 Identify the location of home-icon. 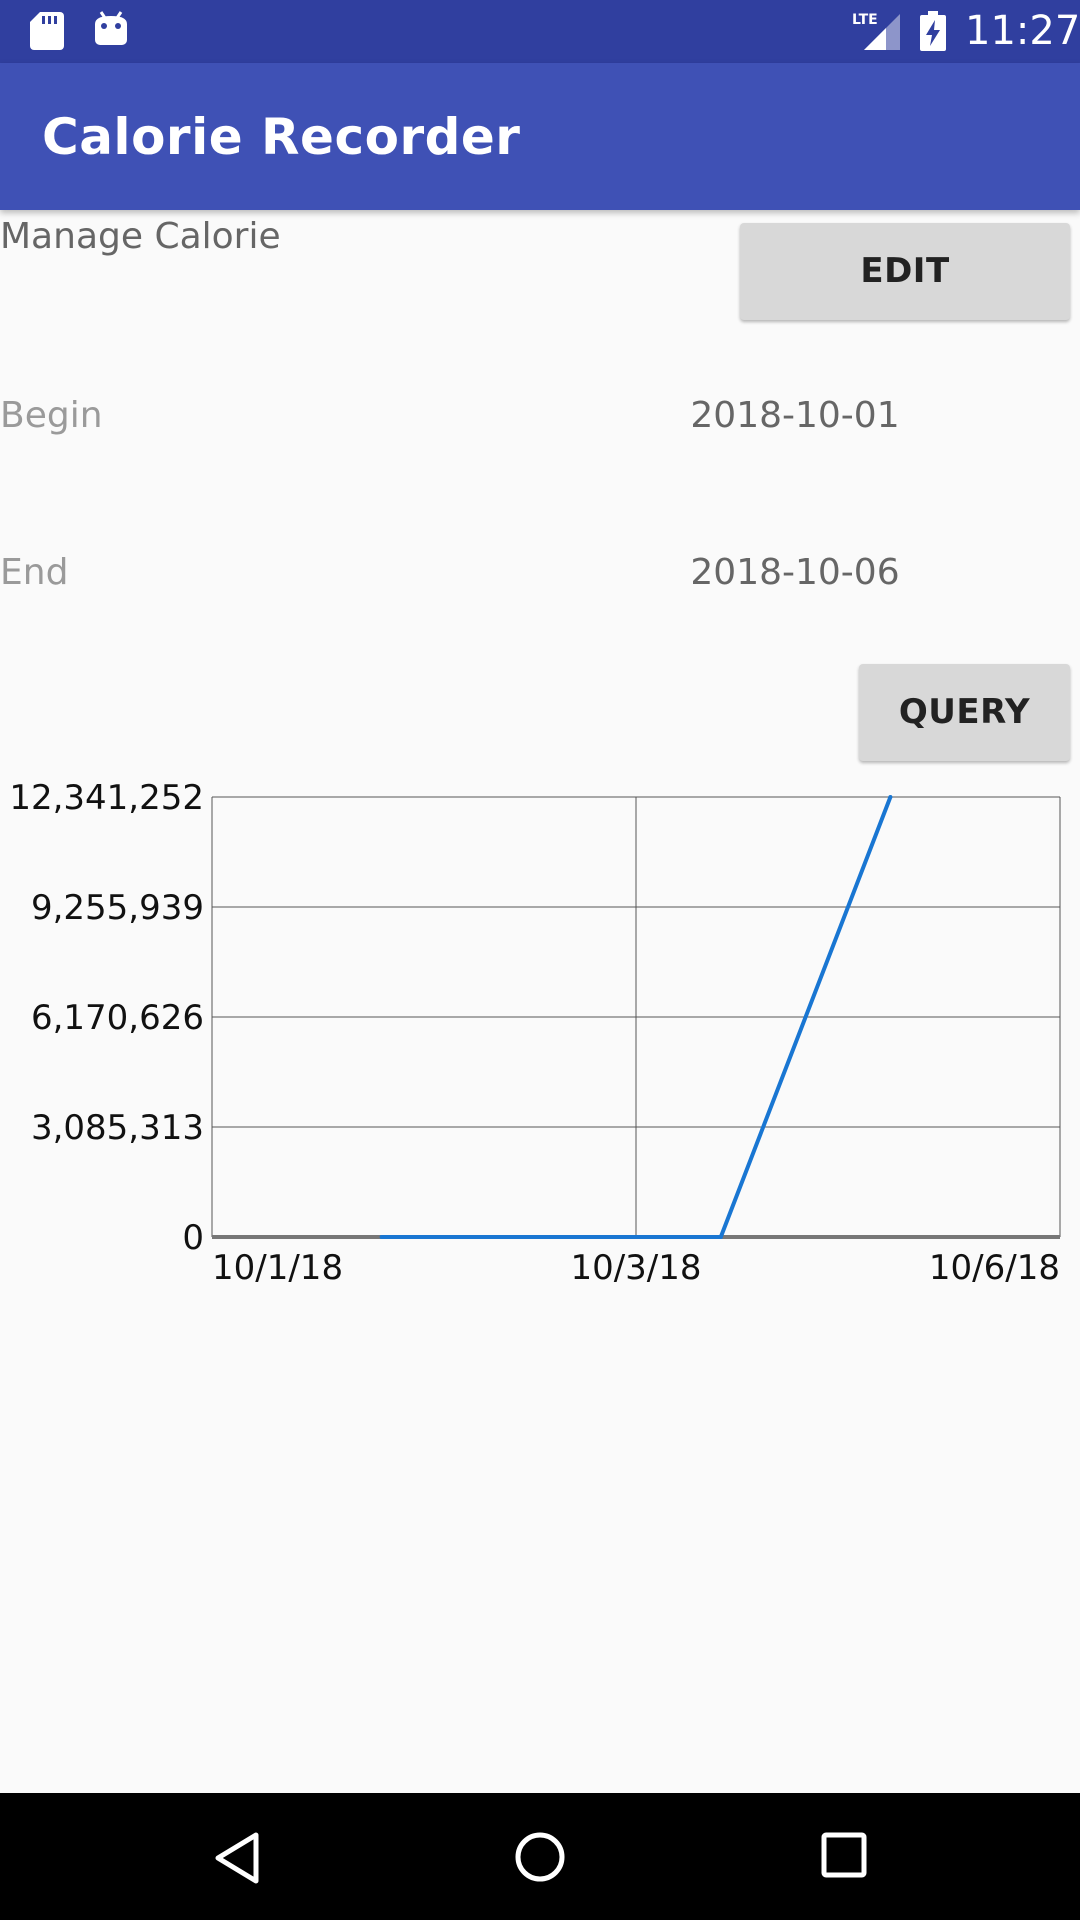
(540, 1857).